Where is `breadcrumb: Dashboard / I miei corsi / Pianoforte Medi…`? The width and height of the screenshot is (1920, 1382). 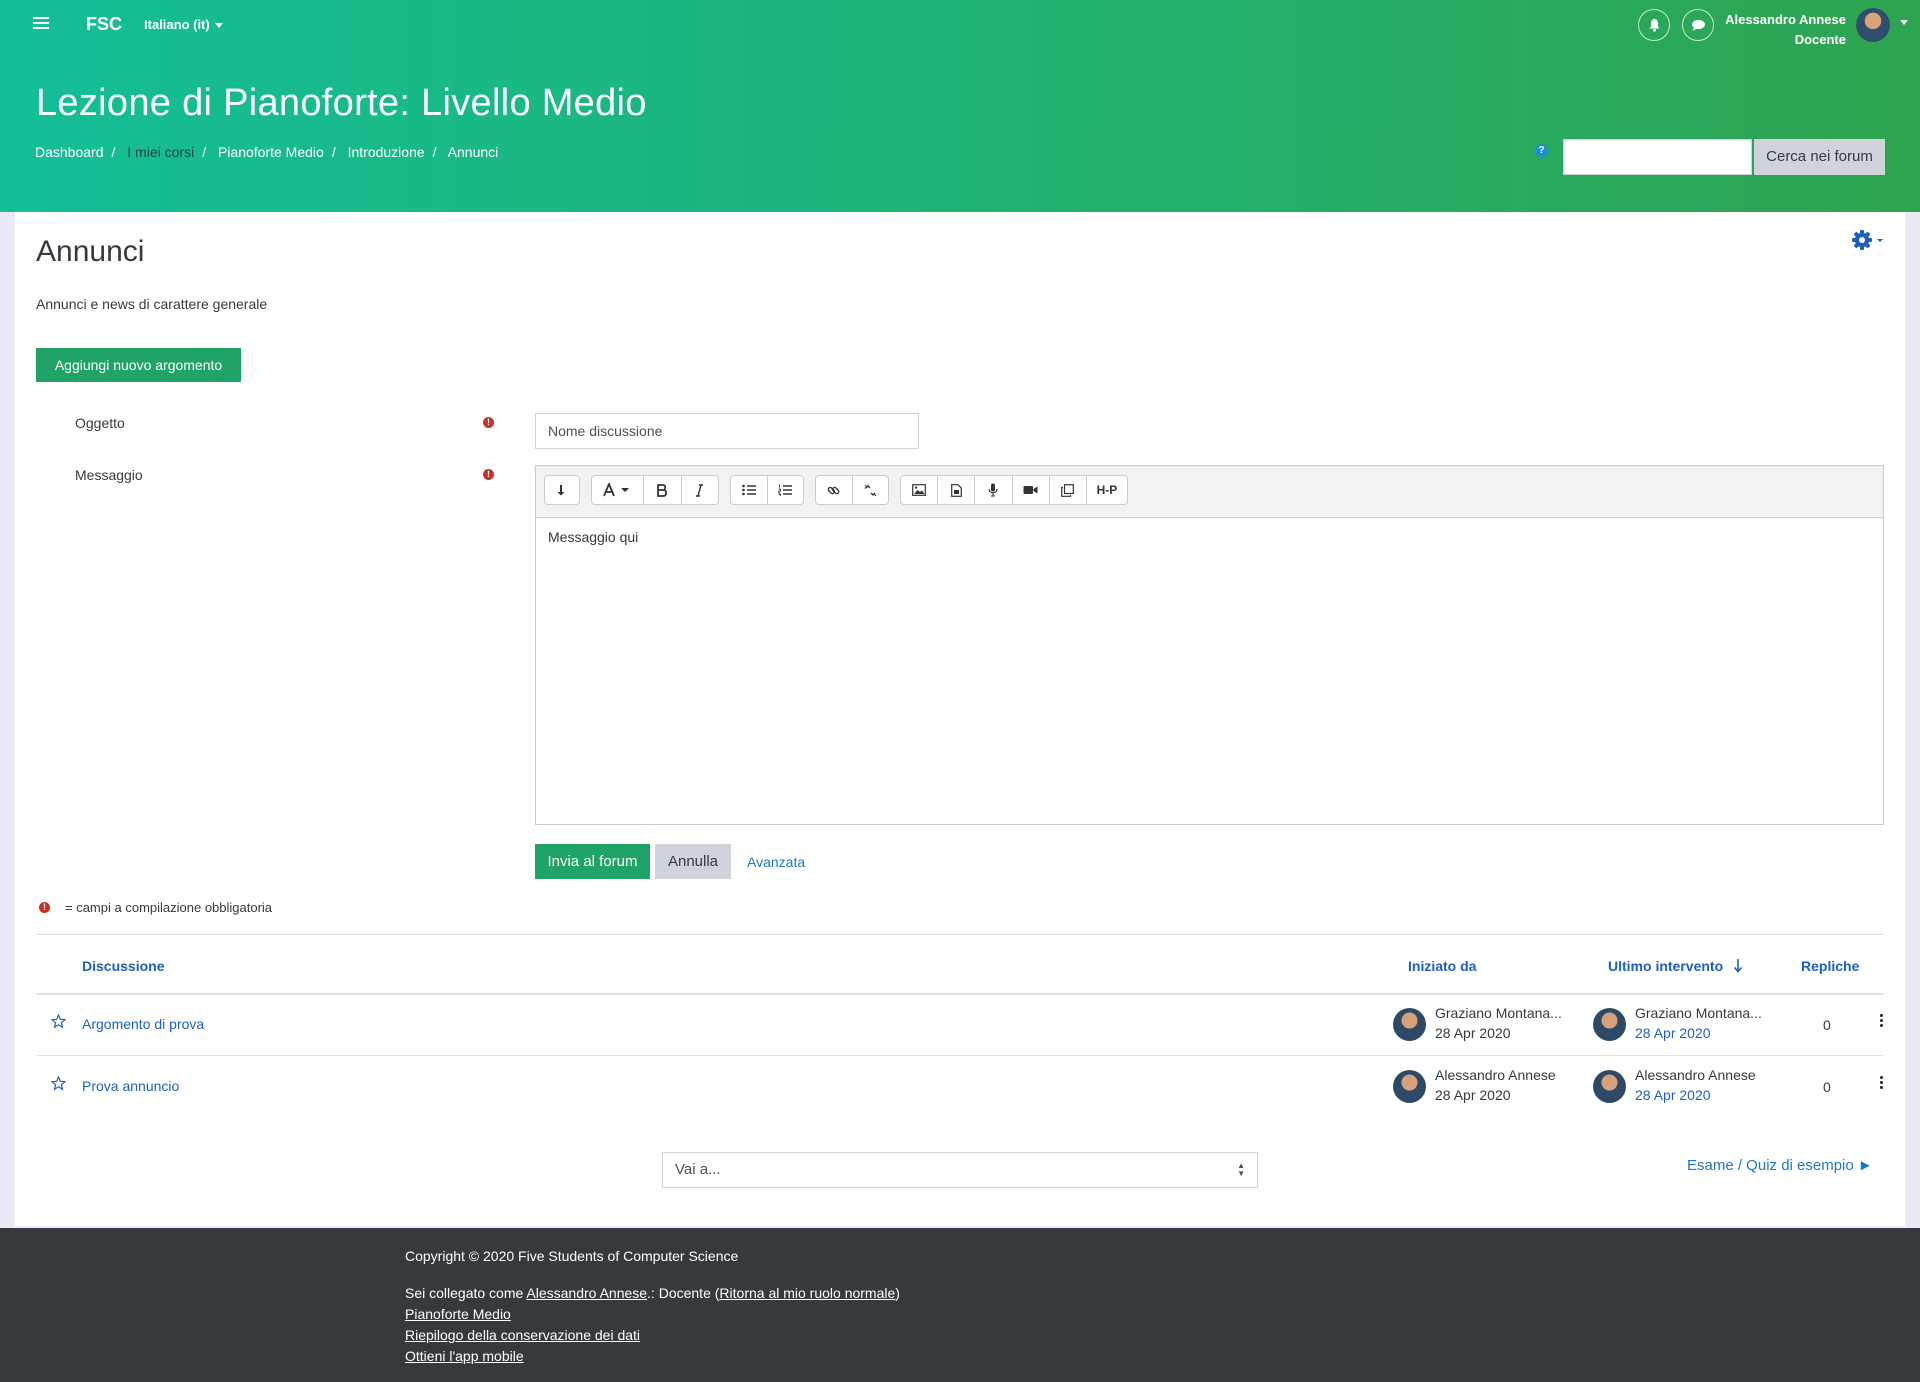 breadcrumb: Dashboard / I miei corsi / Pianoforte Medi… is located at coordinates (266, 152).